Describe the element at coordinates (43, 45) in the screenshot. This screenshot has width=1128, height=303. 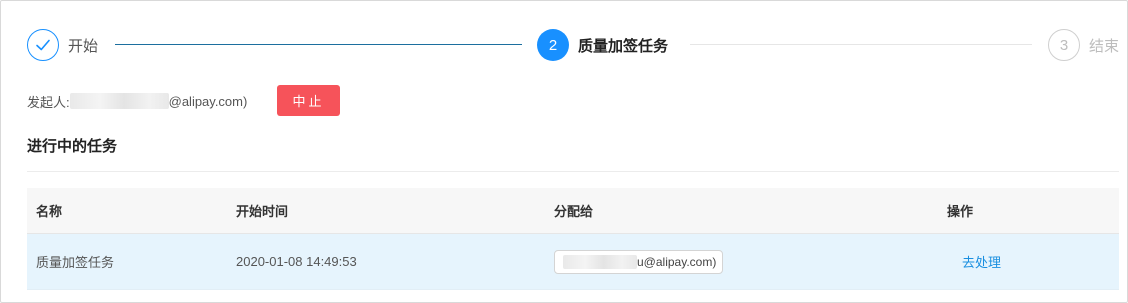
I see `check-icon` at that location.